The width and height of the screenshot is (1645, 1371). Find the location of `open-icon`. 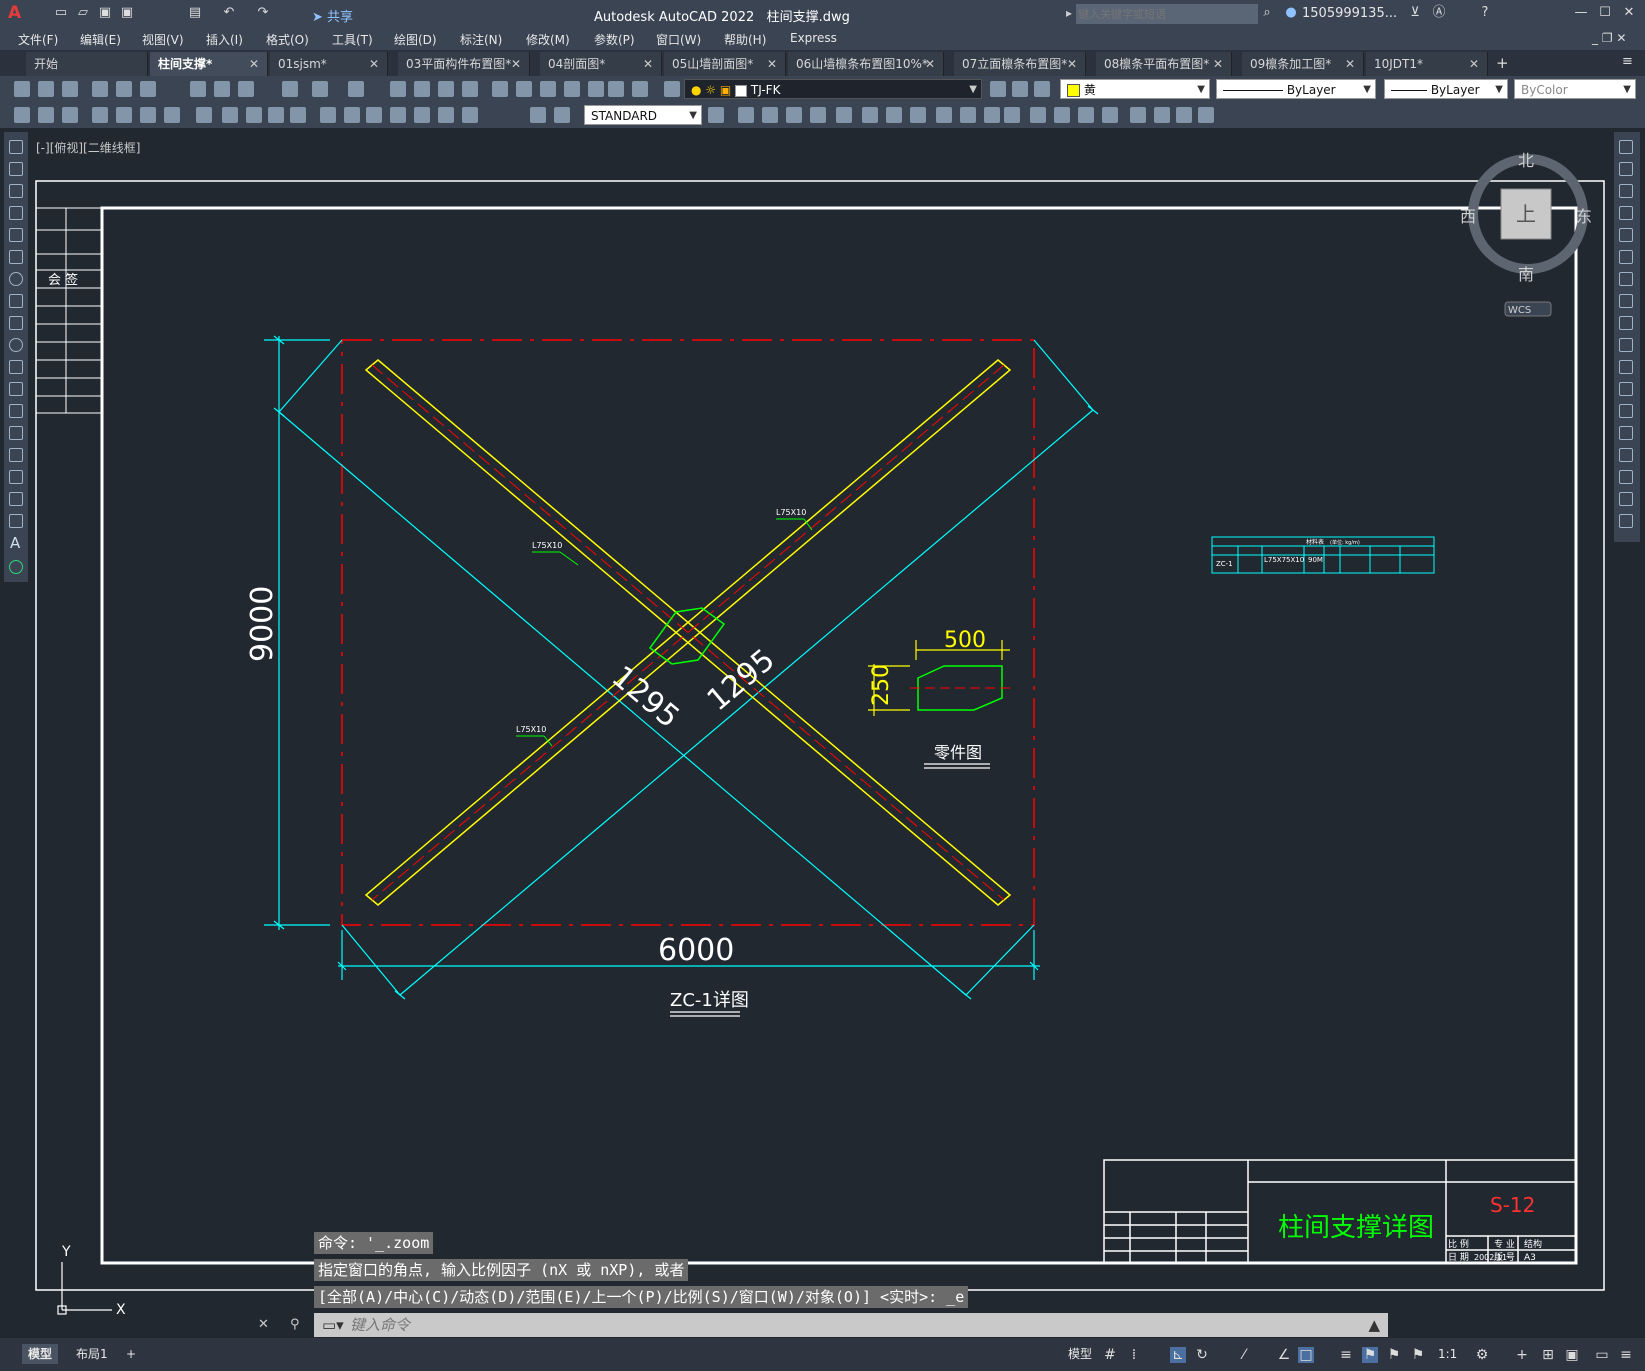

open-icon is located at coordinates (46, 89).